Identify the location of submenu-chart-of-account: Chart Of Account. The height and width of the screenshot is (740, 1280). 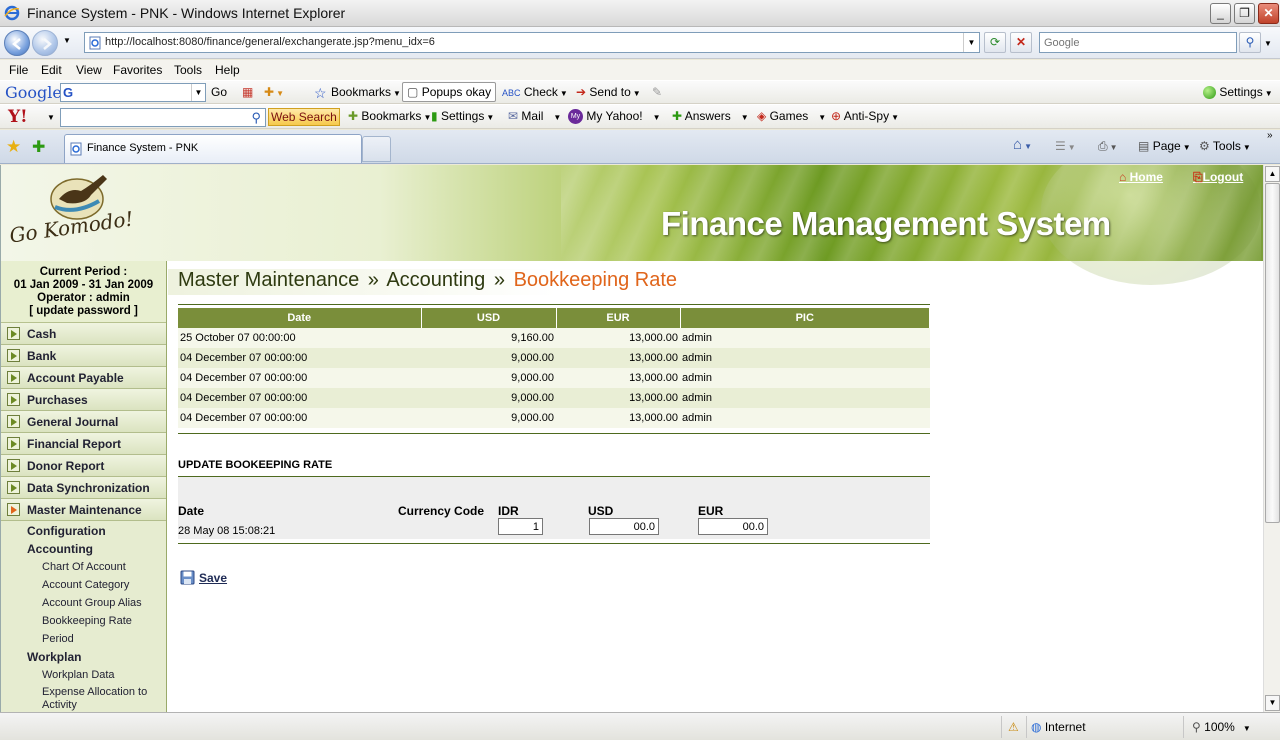
(83, 568).